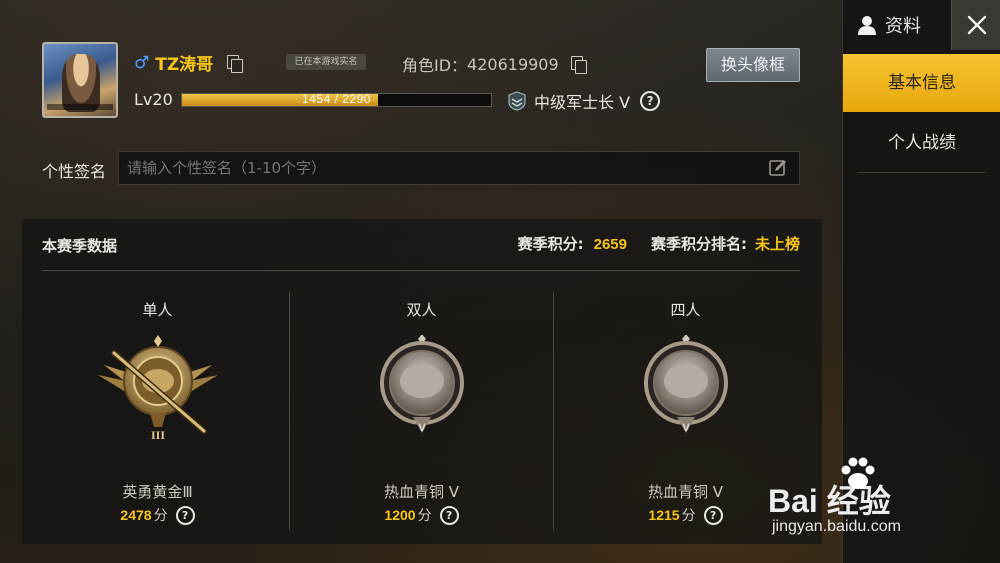 Image resolution: width=1000 pixels, height=563 pixels. Describe the element at coordinates (153, 99) in the screenshot. I see `player-level: Lv20` at that location.